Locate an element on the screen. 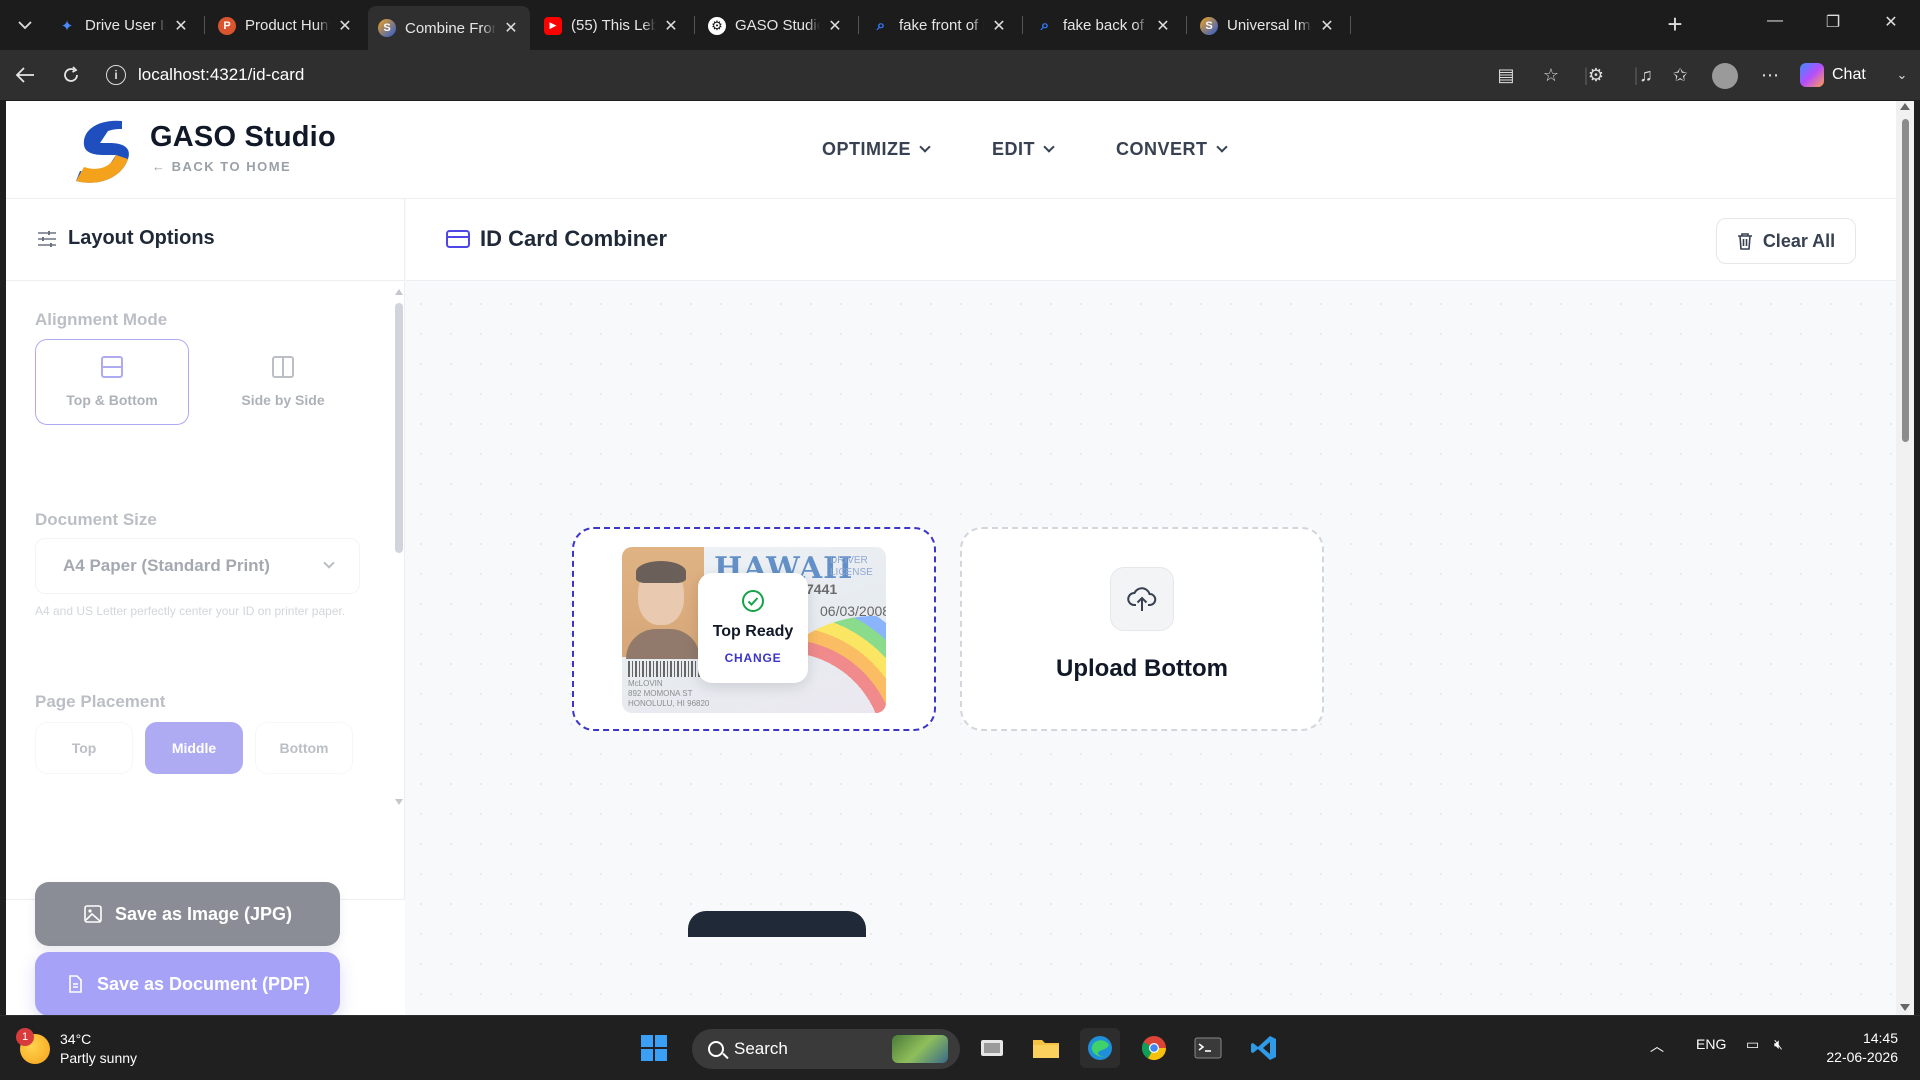 This screenshot has width=1920, height=1080. upload-bottom-button is located at coordinates (1142, 599).